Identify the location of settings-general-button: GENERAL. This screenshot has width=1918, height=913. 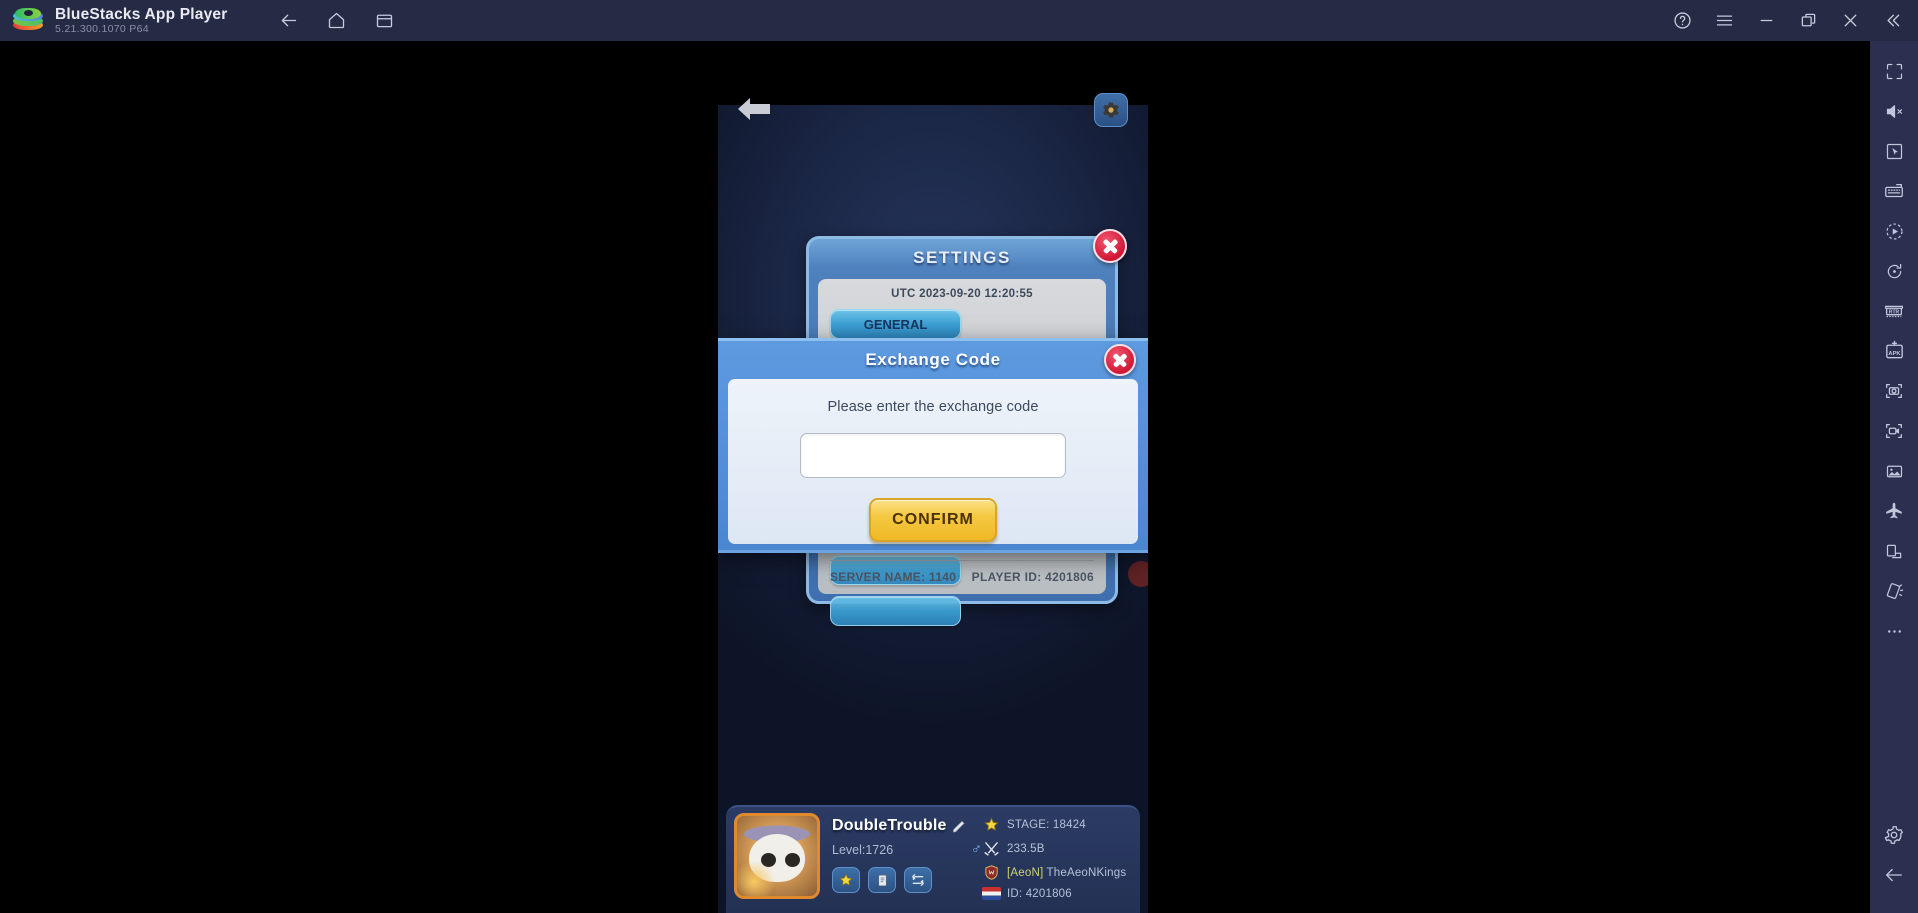
(895, 324).